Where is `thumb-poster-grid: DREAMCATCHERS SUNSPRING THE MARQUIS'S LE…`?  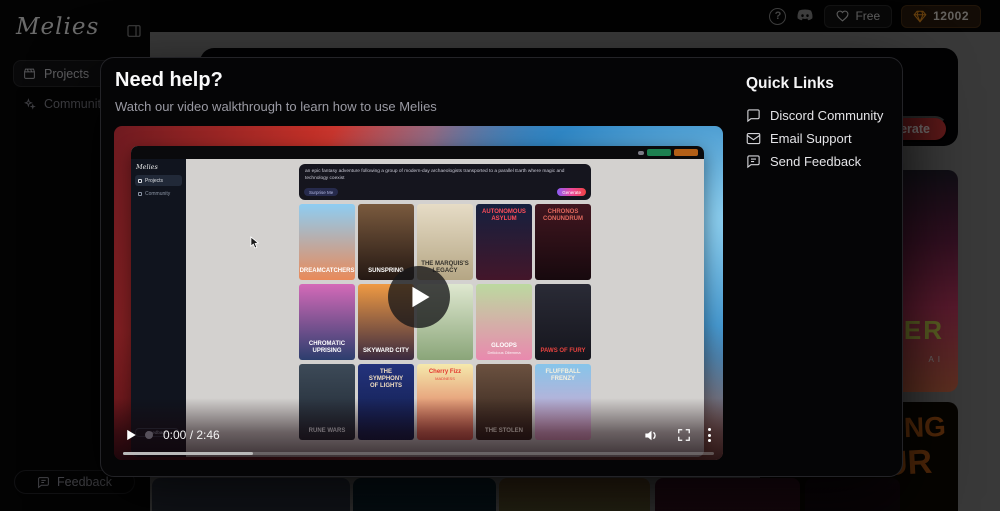
thumb-poster-grid: DREAMCATCHERS SUNSPRING THE MARQUIS'S LE… is located at coordinates (445, 322).